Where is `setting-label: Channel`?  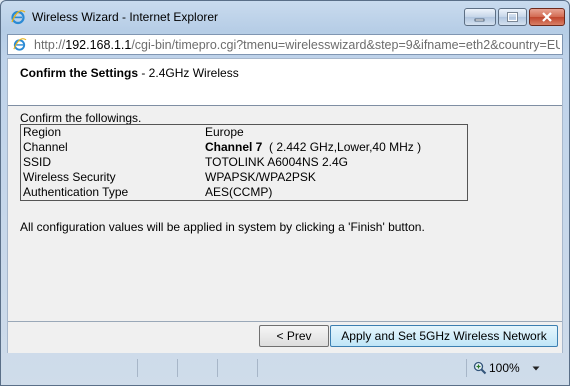 setting-label: Channel is located at coordinates (45, 147).